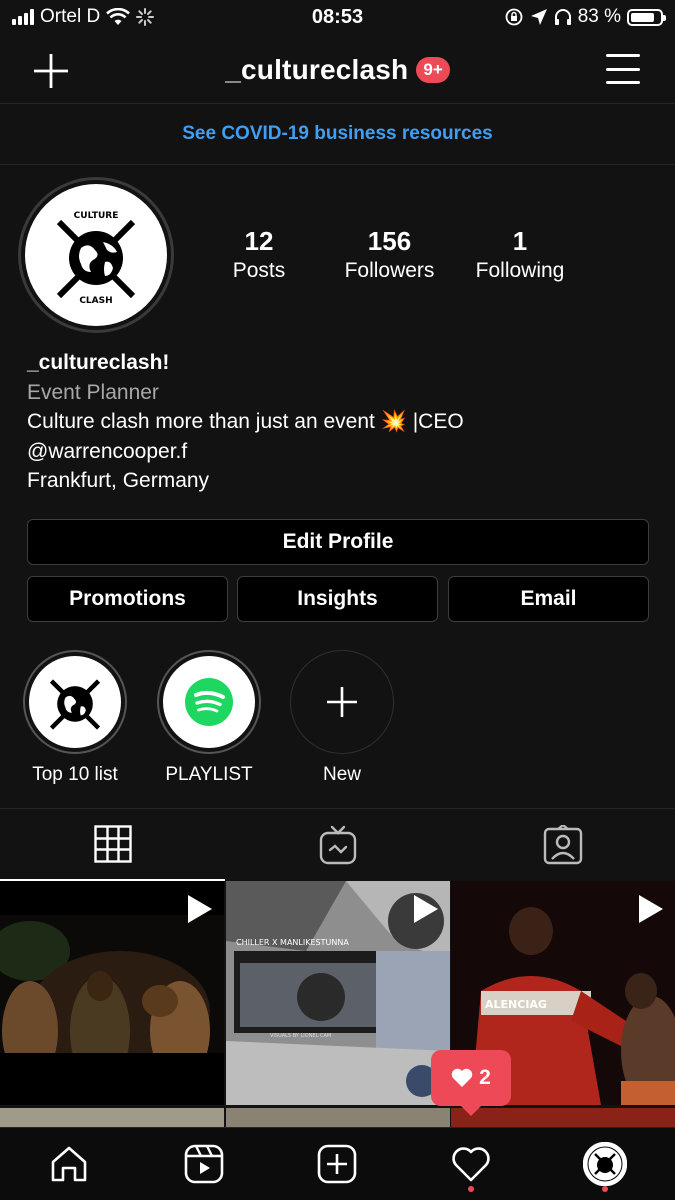 The height and width of the screenshot is (1200, 675). What do you see at coordinates (201, 421) in the screenshot?
I see `bio-text: Culture clash more than just an event` at bounding box center [201, 421].